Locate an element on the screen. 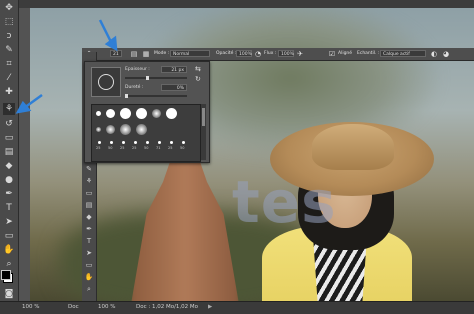 Image resolution: width=474 pixels, height=314 pixels. zoom-right: 100 % is located at coordinates (106, 307).